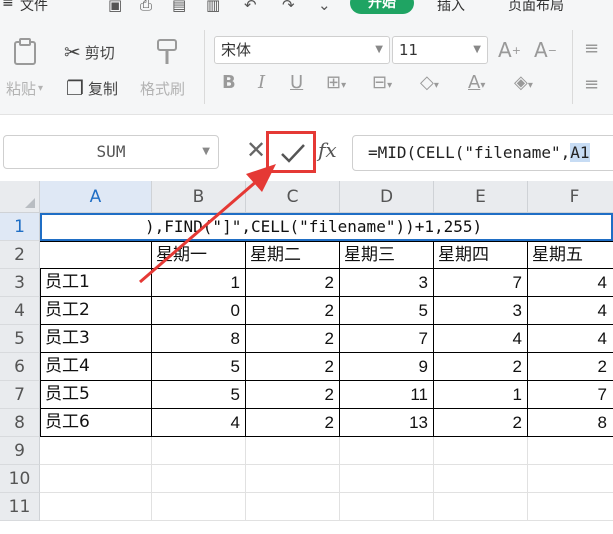  Describe the element at coordinates (481, 451) in the screenshot. I see `cell-e9` at that location.